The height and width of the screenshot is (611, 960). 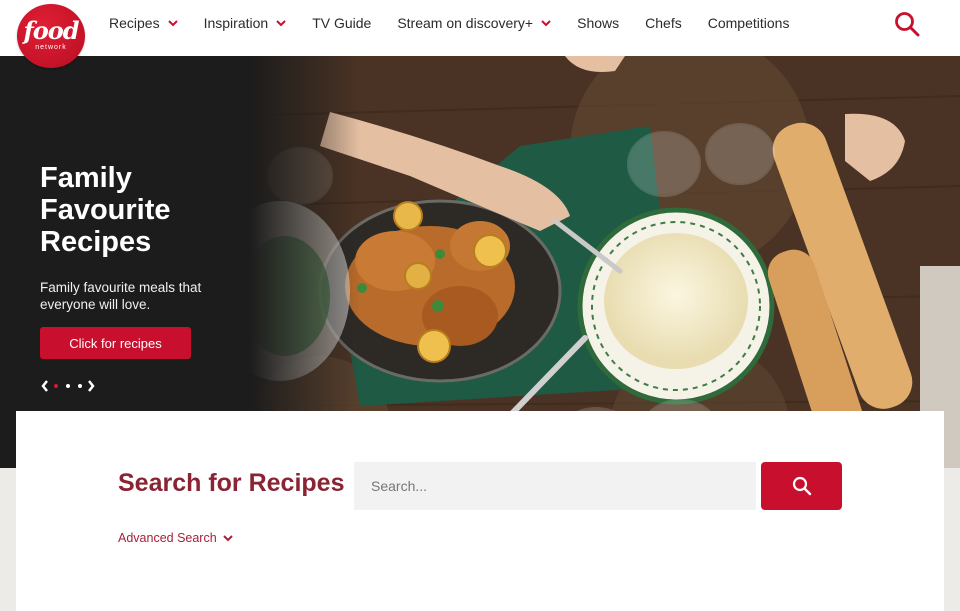 What do you see at coordinates (45, 386) in the screenshot?
I see `chevron-left-icon` at bounding box center [45, 386].